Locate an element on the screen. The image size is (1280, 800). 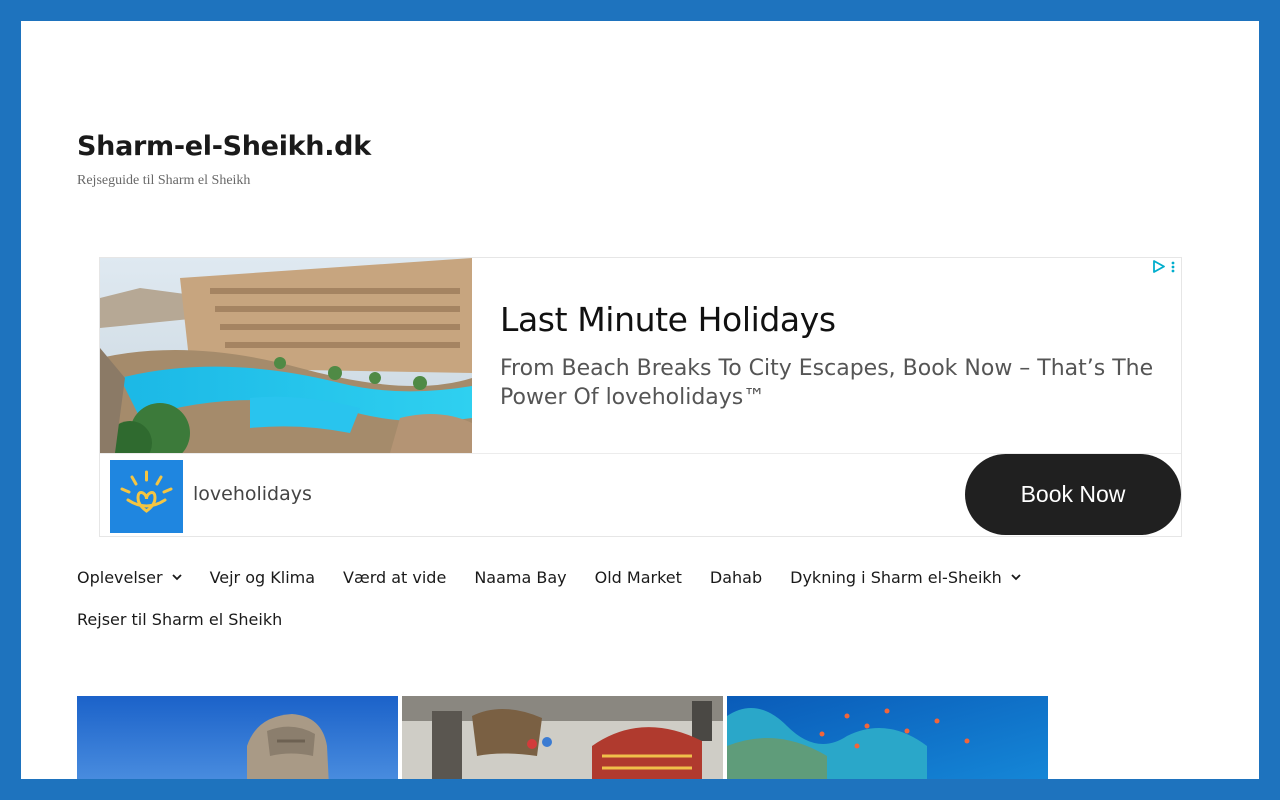
nav-item-vaerd-at-vide: Værd at vide is located at coordinates (394, 577).